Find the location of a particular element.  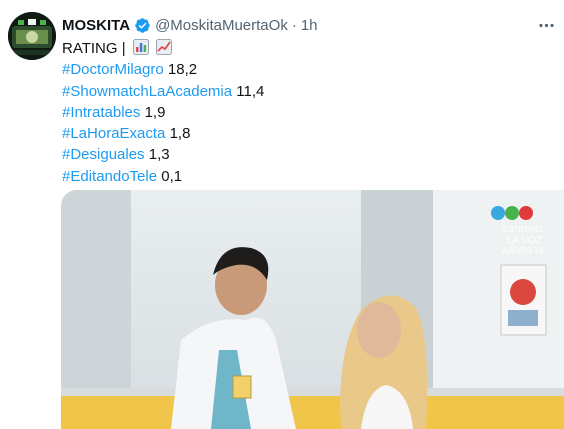

rating-row: #Intratables 1,9 is located at coordinates (163, 112).